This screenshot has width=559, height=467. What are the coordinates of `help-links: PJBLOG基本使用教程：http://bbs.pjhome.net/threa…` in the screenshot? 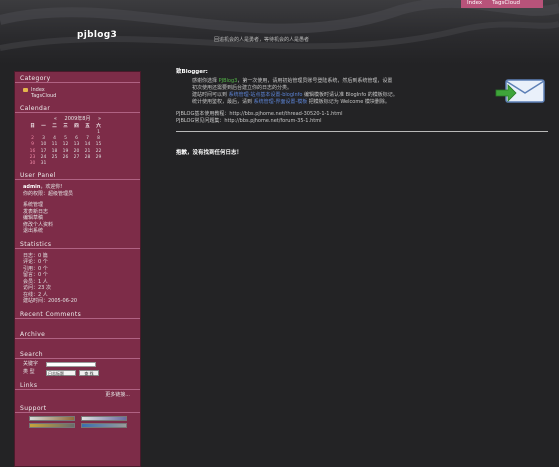 It's located at (363, 118).